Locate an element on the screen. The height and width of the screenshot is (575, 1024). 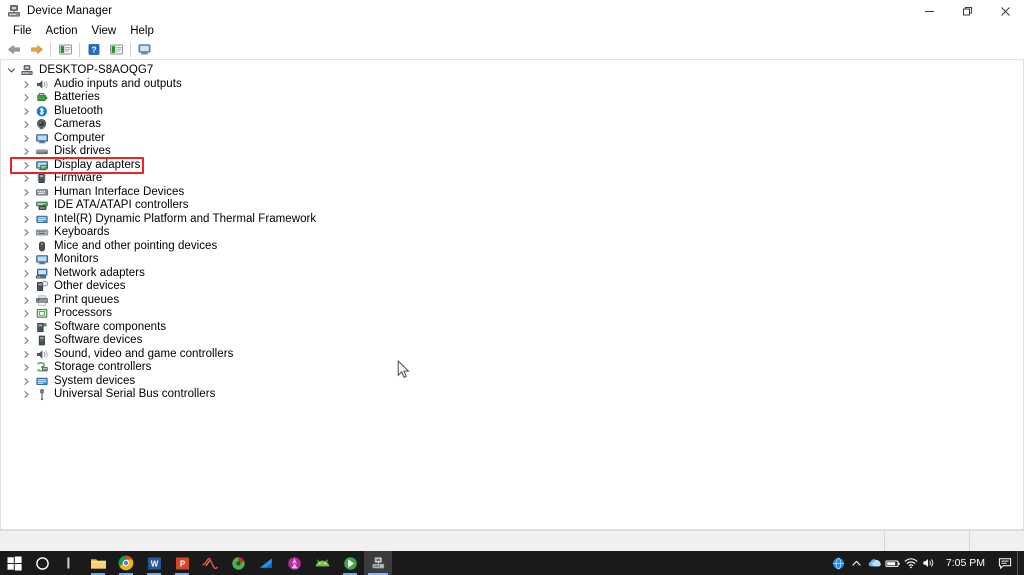
taskbar-app-blue-triangle is located at coordinates (266, 563).